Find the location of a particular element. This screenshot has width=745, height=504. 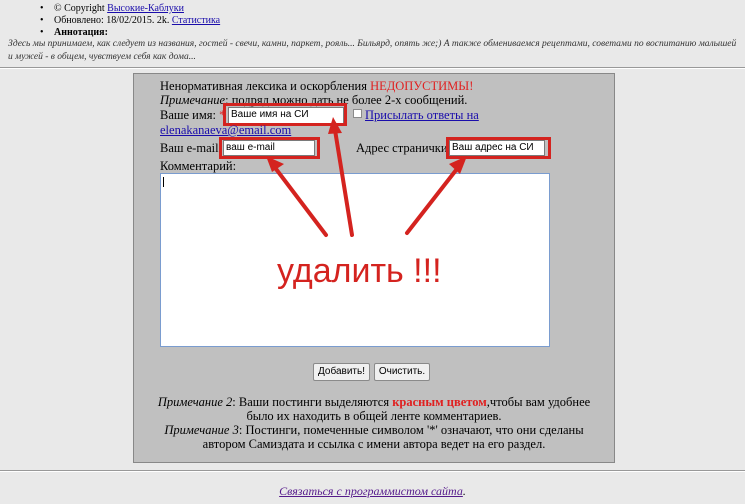

arrow-to-site is located at coordinates (433, 199).